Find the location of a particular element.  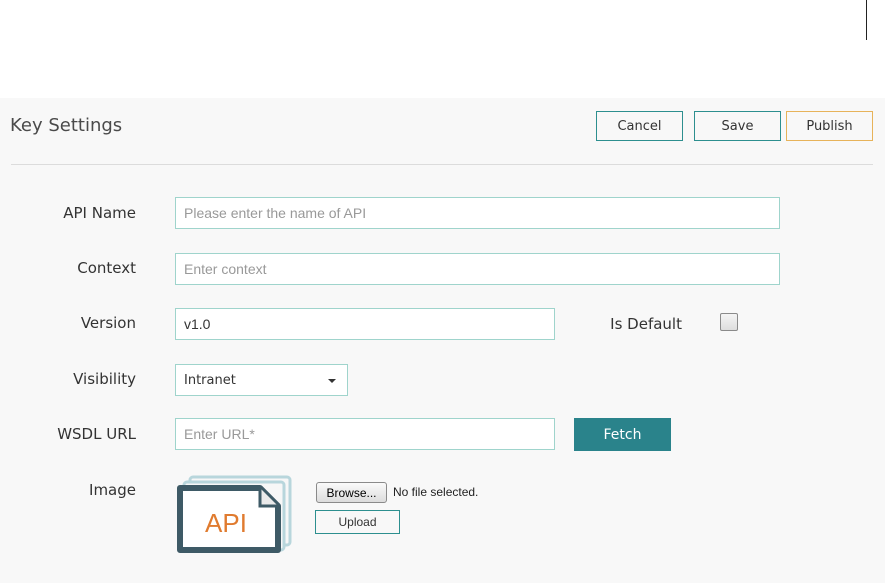

api-thumbnail-image: API is located at coordinates (234, 514).